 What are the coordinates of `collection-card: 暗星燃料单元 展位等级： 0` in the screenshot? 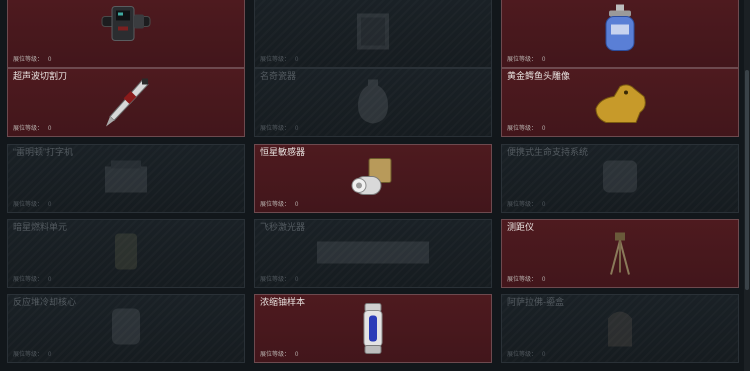 It's located at (126, 253).